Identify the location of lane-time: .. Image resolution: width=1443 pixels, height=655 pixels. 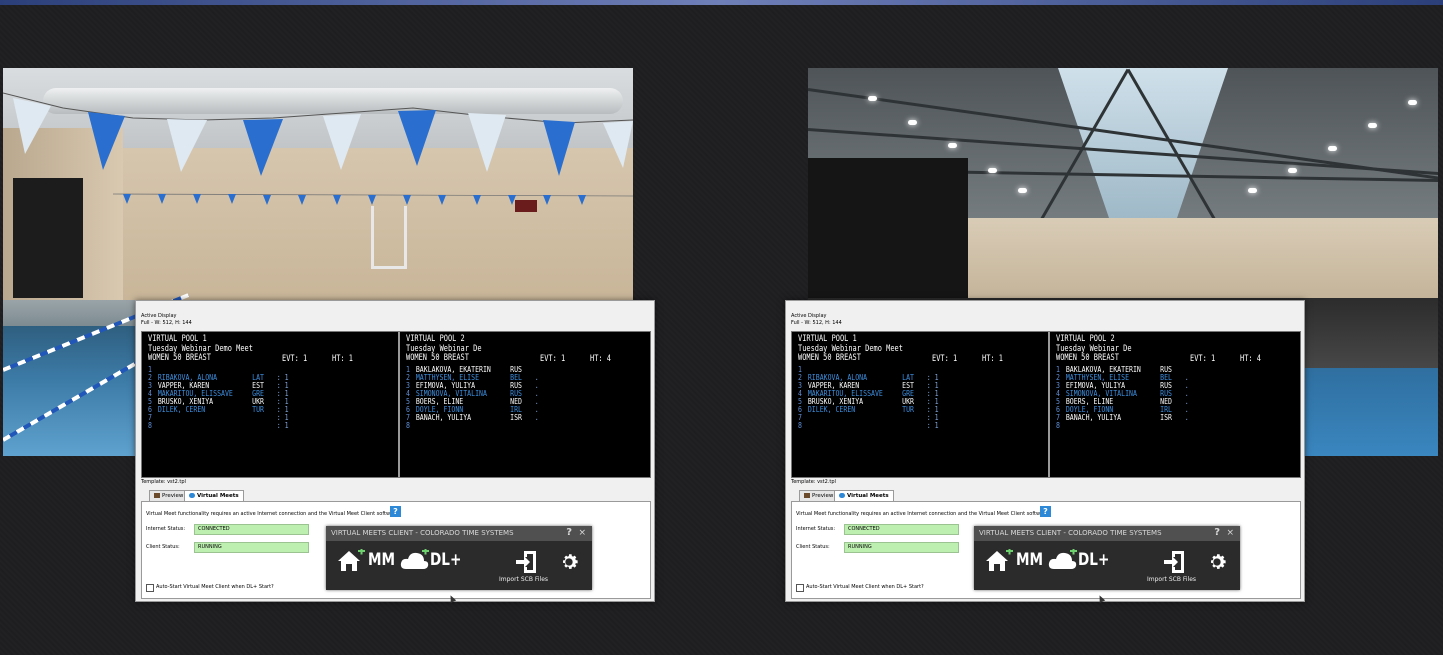
(1186, 417).